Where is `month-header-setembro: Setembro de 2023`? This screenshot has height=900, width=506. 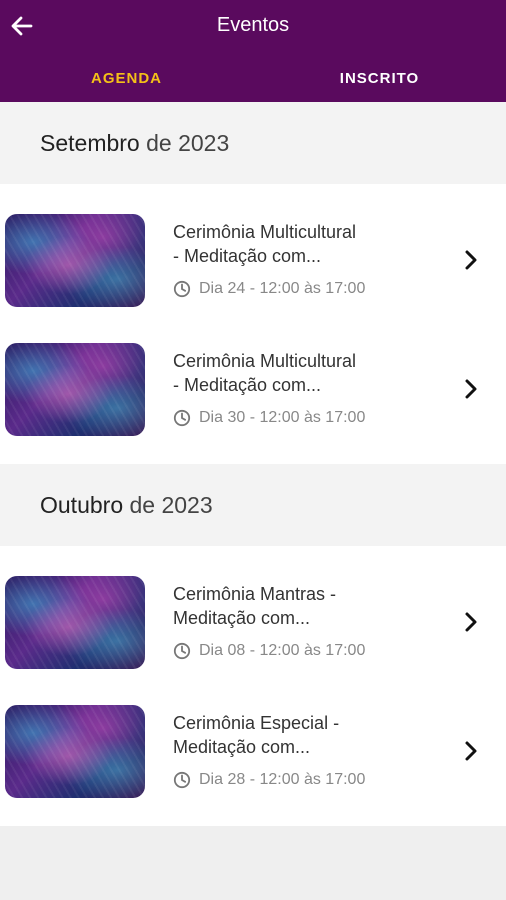
month-header-setembro: Setembro de 2023 is located at coordinates (253, 143).